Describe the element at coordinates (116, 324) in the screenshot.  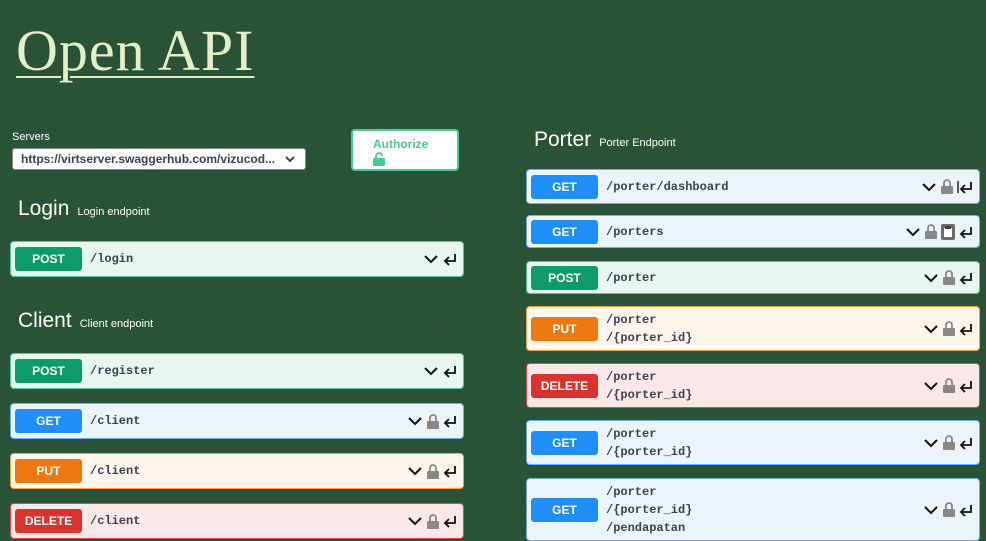
I see `section-description: Client endpoint` at that location.